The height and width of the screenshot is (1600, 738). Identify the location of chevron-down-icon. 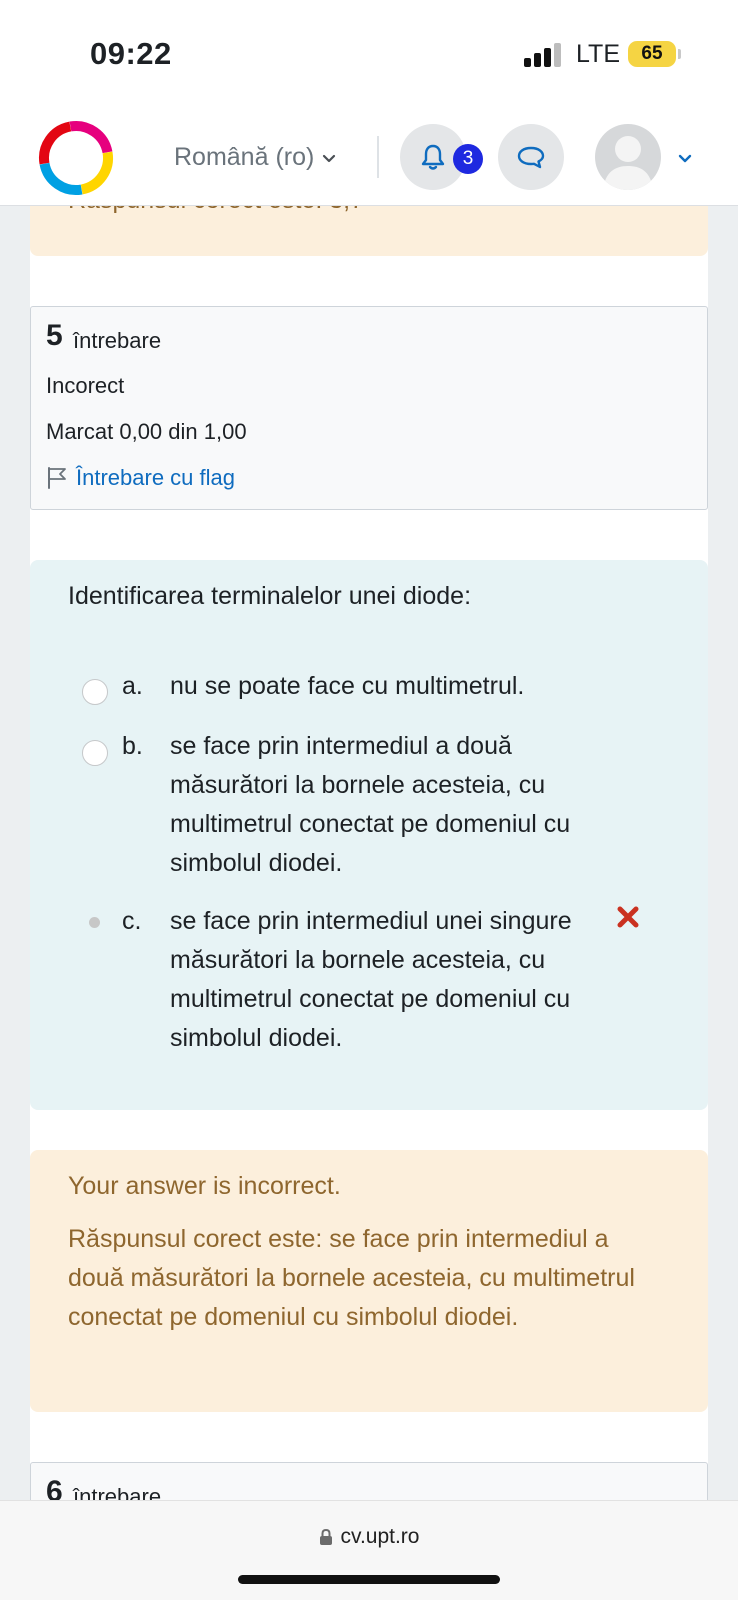
(329, 158).